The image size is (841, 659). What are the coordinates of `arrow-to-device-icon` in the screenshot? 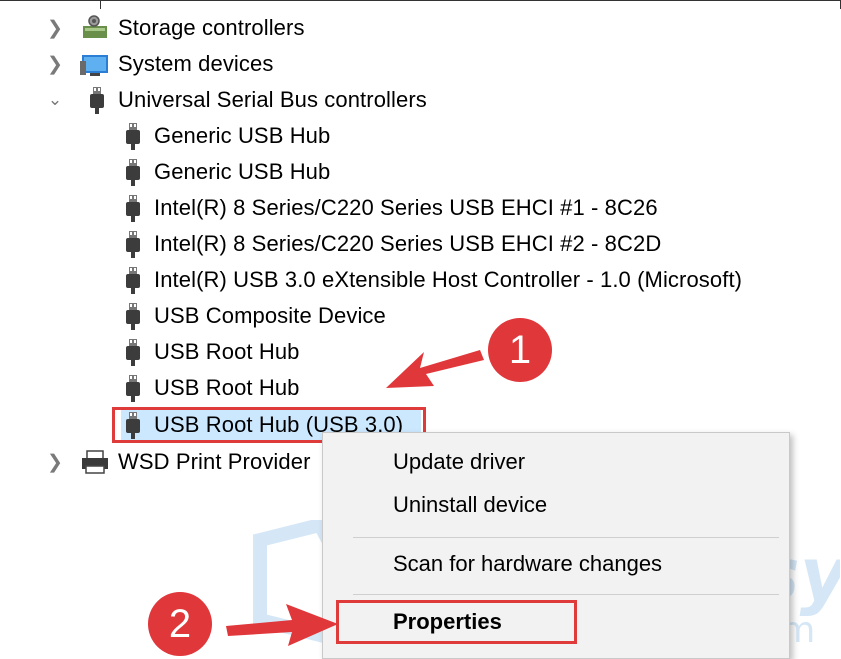 It's located at (435, 369).